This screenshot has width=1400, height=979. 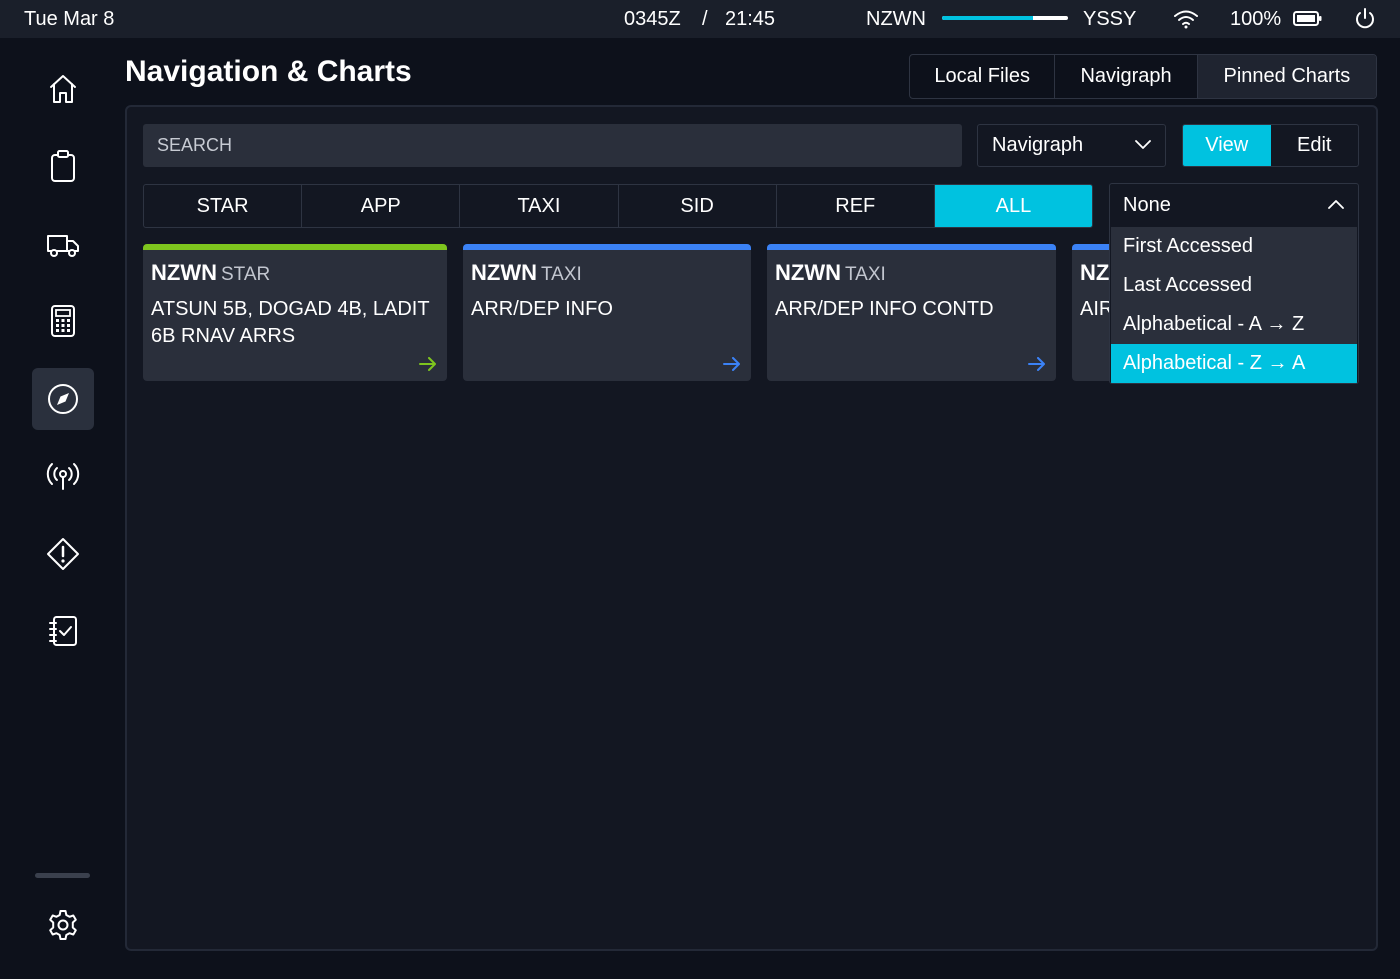 What do you see at coordinates (69, 19) in the screenshot?
I see `status-date: Tue Mar 8` at bounding box center [69, 19].